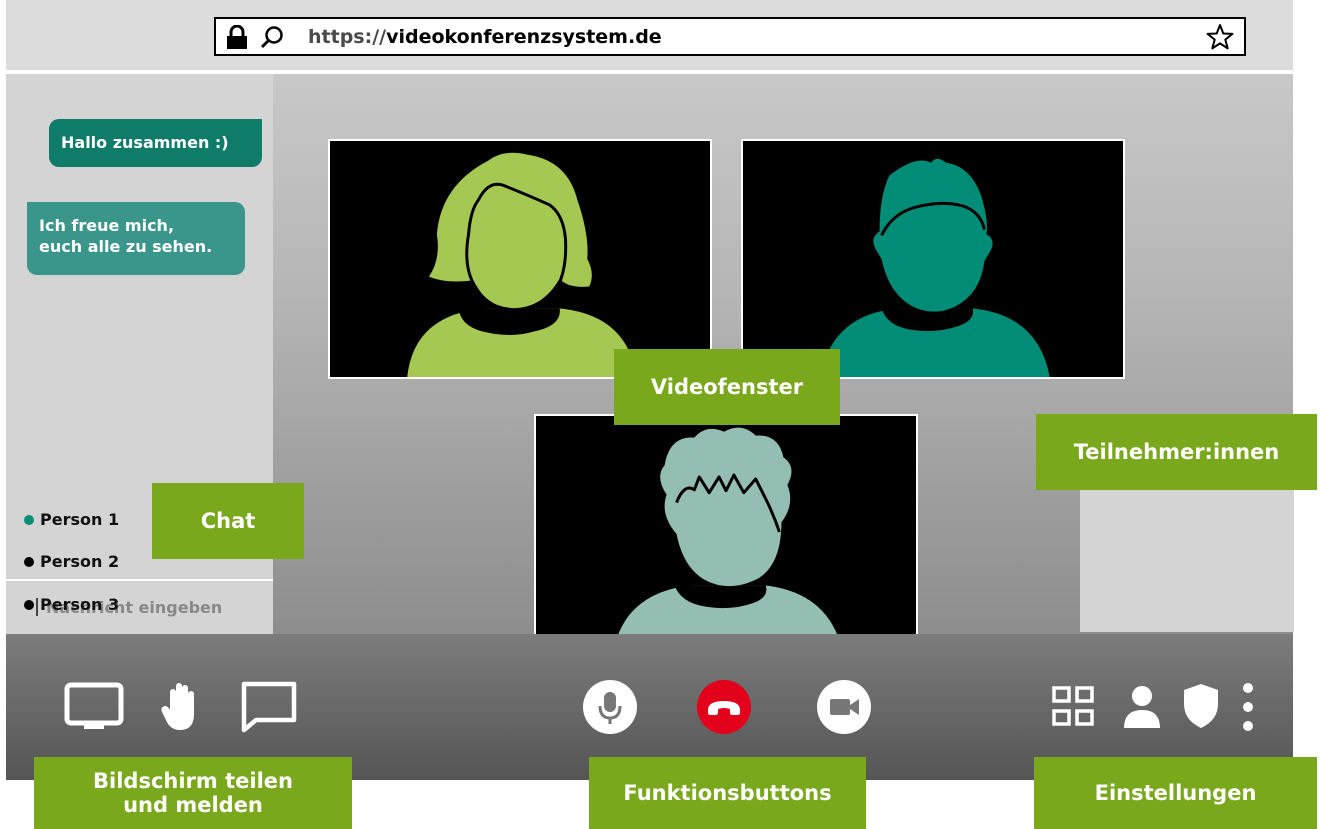 This screenshot has width=1325, height=829. I want to click on url-text: https://videokonferenzsystem.de, so click(485, 37).